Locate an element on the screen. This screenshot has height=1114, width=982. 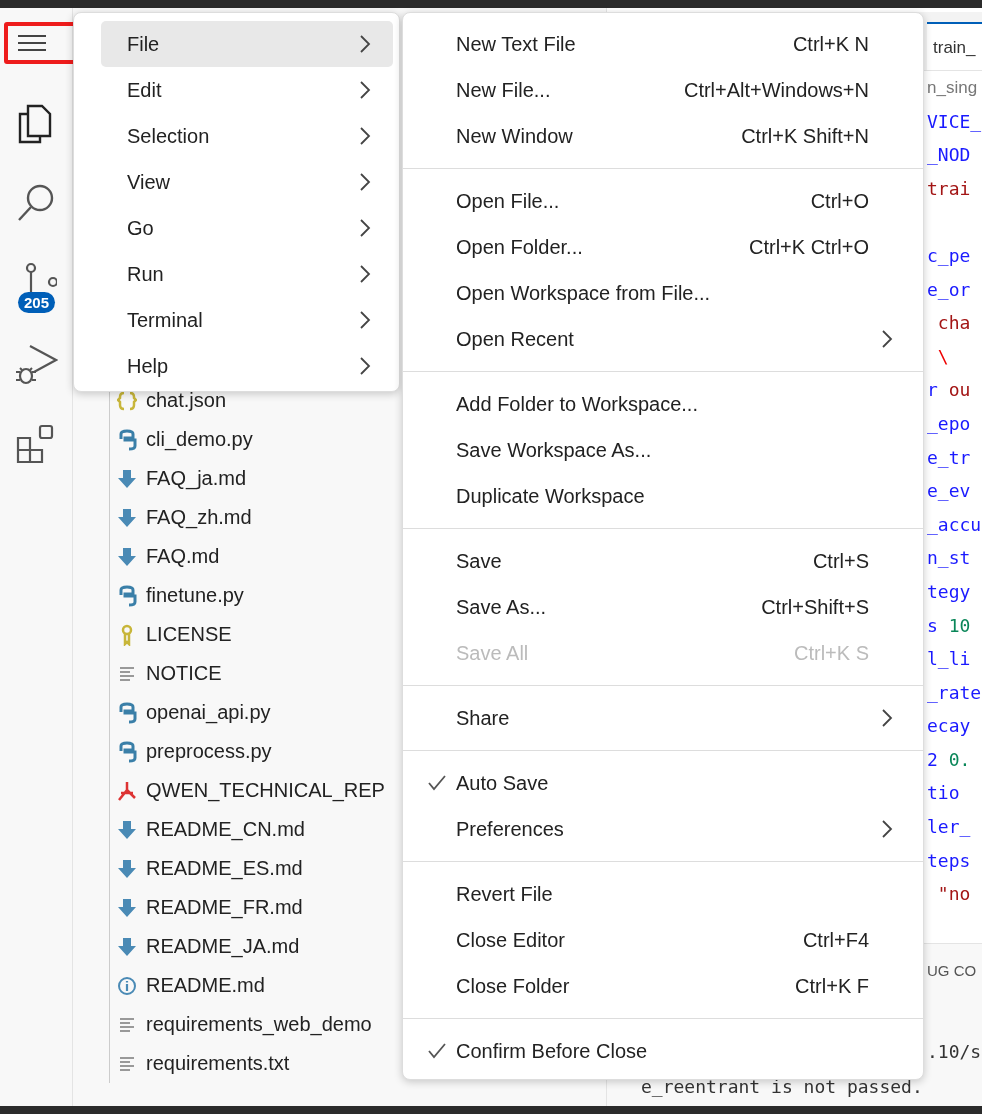
menu-item: Go is located at coordinates (247, 228).